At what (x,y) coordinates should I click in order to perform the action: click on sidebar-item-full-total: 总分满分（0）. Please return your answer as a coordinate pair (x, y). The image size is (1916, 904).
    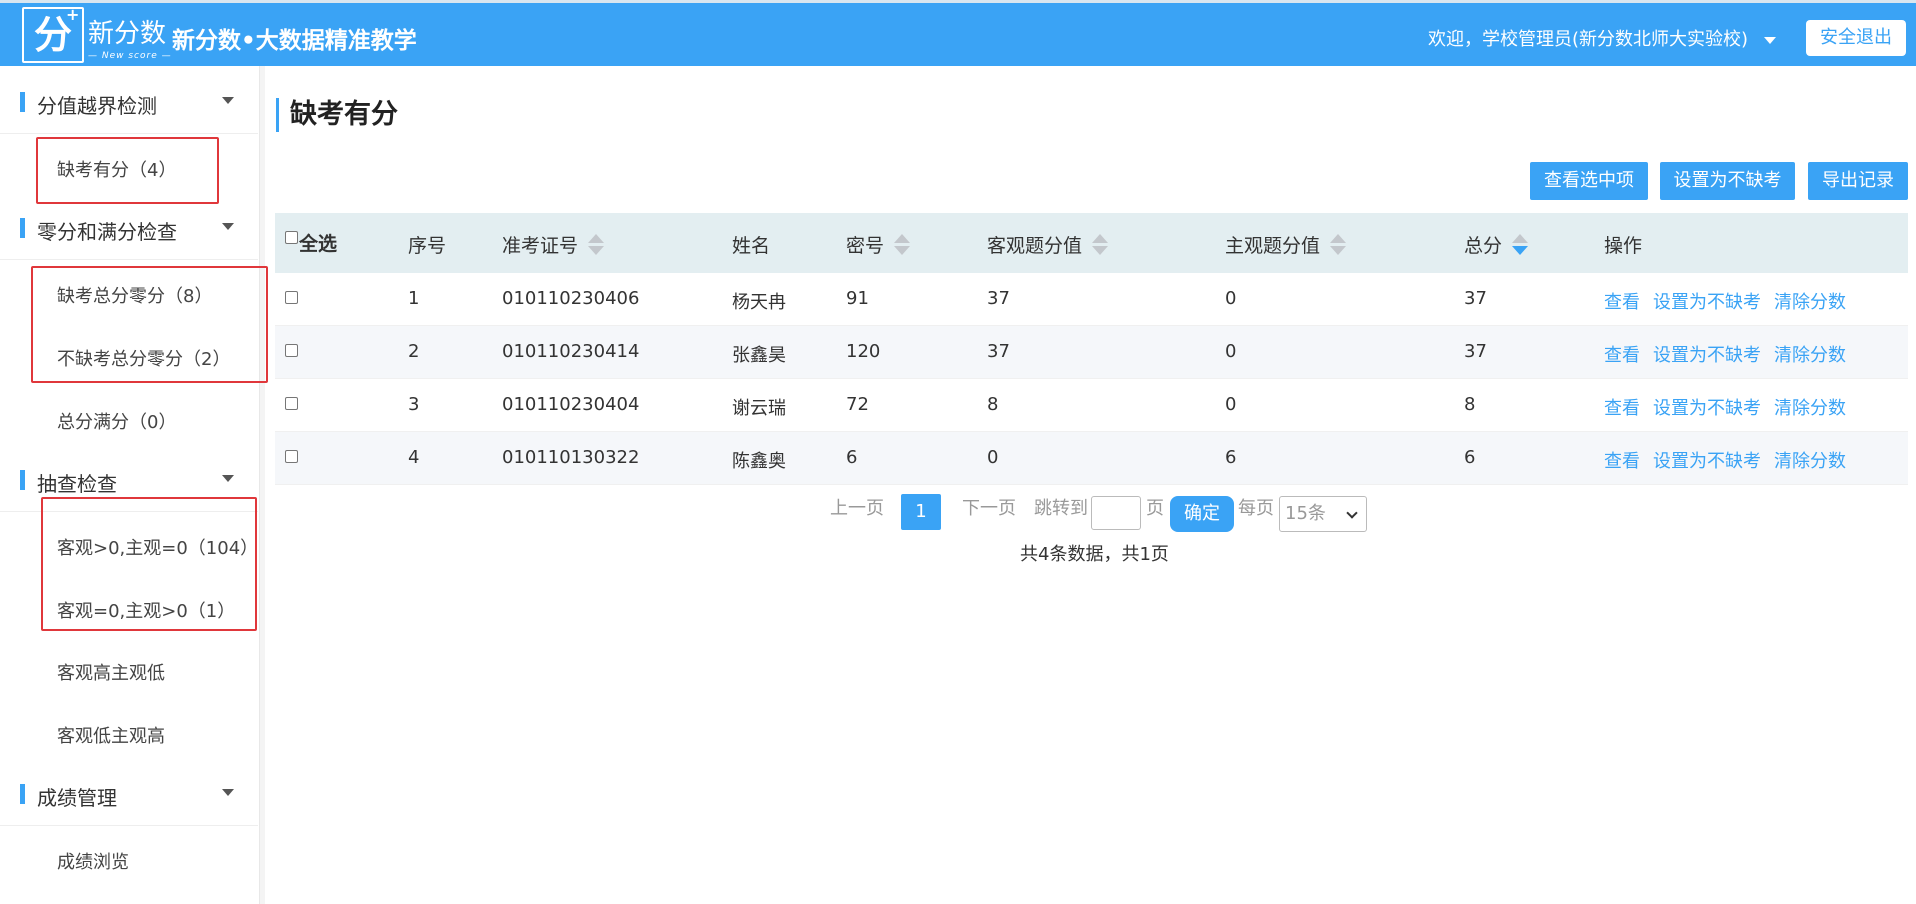
    Looking at the image, I should click on (116, 421).